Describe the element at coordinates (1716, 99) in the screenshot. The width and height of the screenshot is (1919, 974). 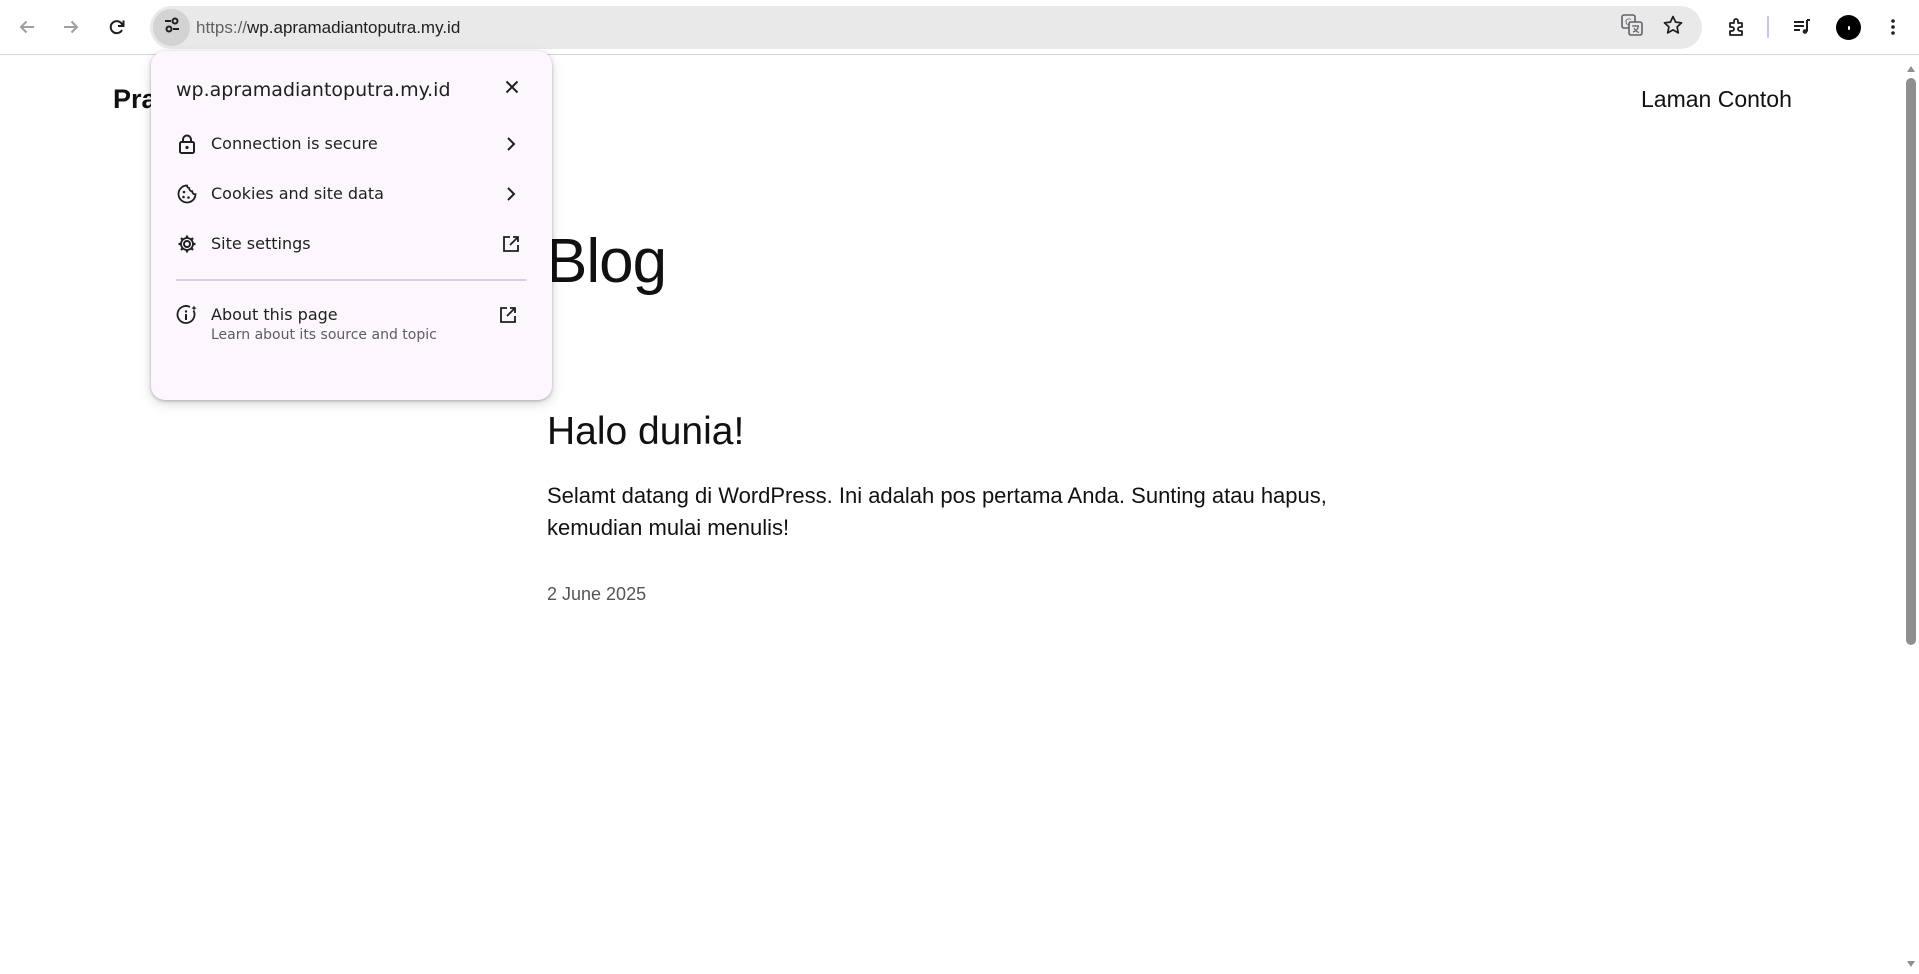
I see `nav-link-laman-contoh: Laman Contoh` at that location.